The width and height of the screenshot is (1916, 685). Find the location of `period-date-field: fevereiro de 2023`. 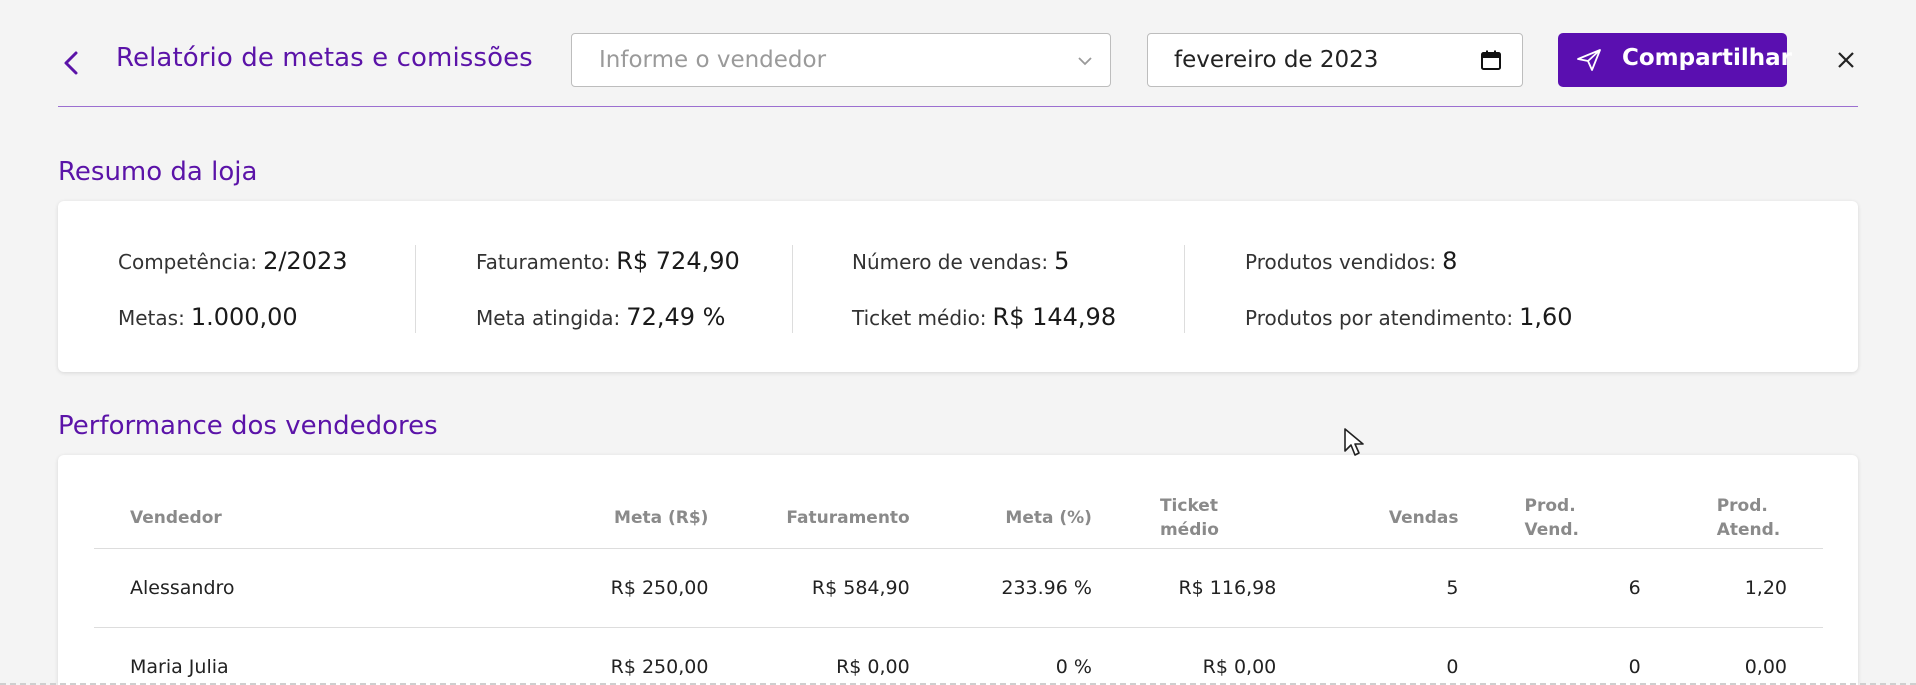

period-date-field: fevereiro de 2023 is located at coordinates (1335, 60).